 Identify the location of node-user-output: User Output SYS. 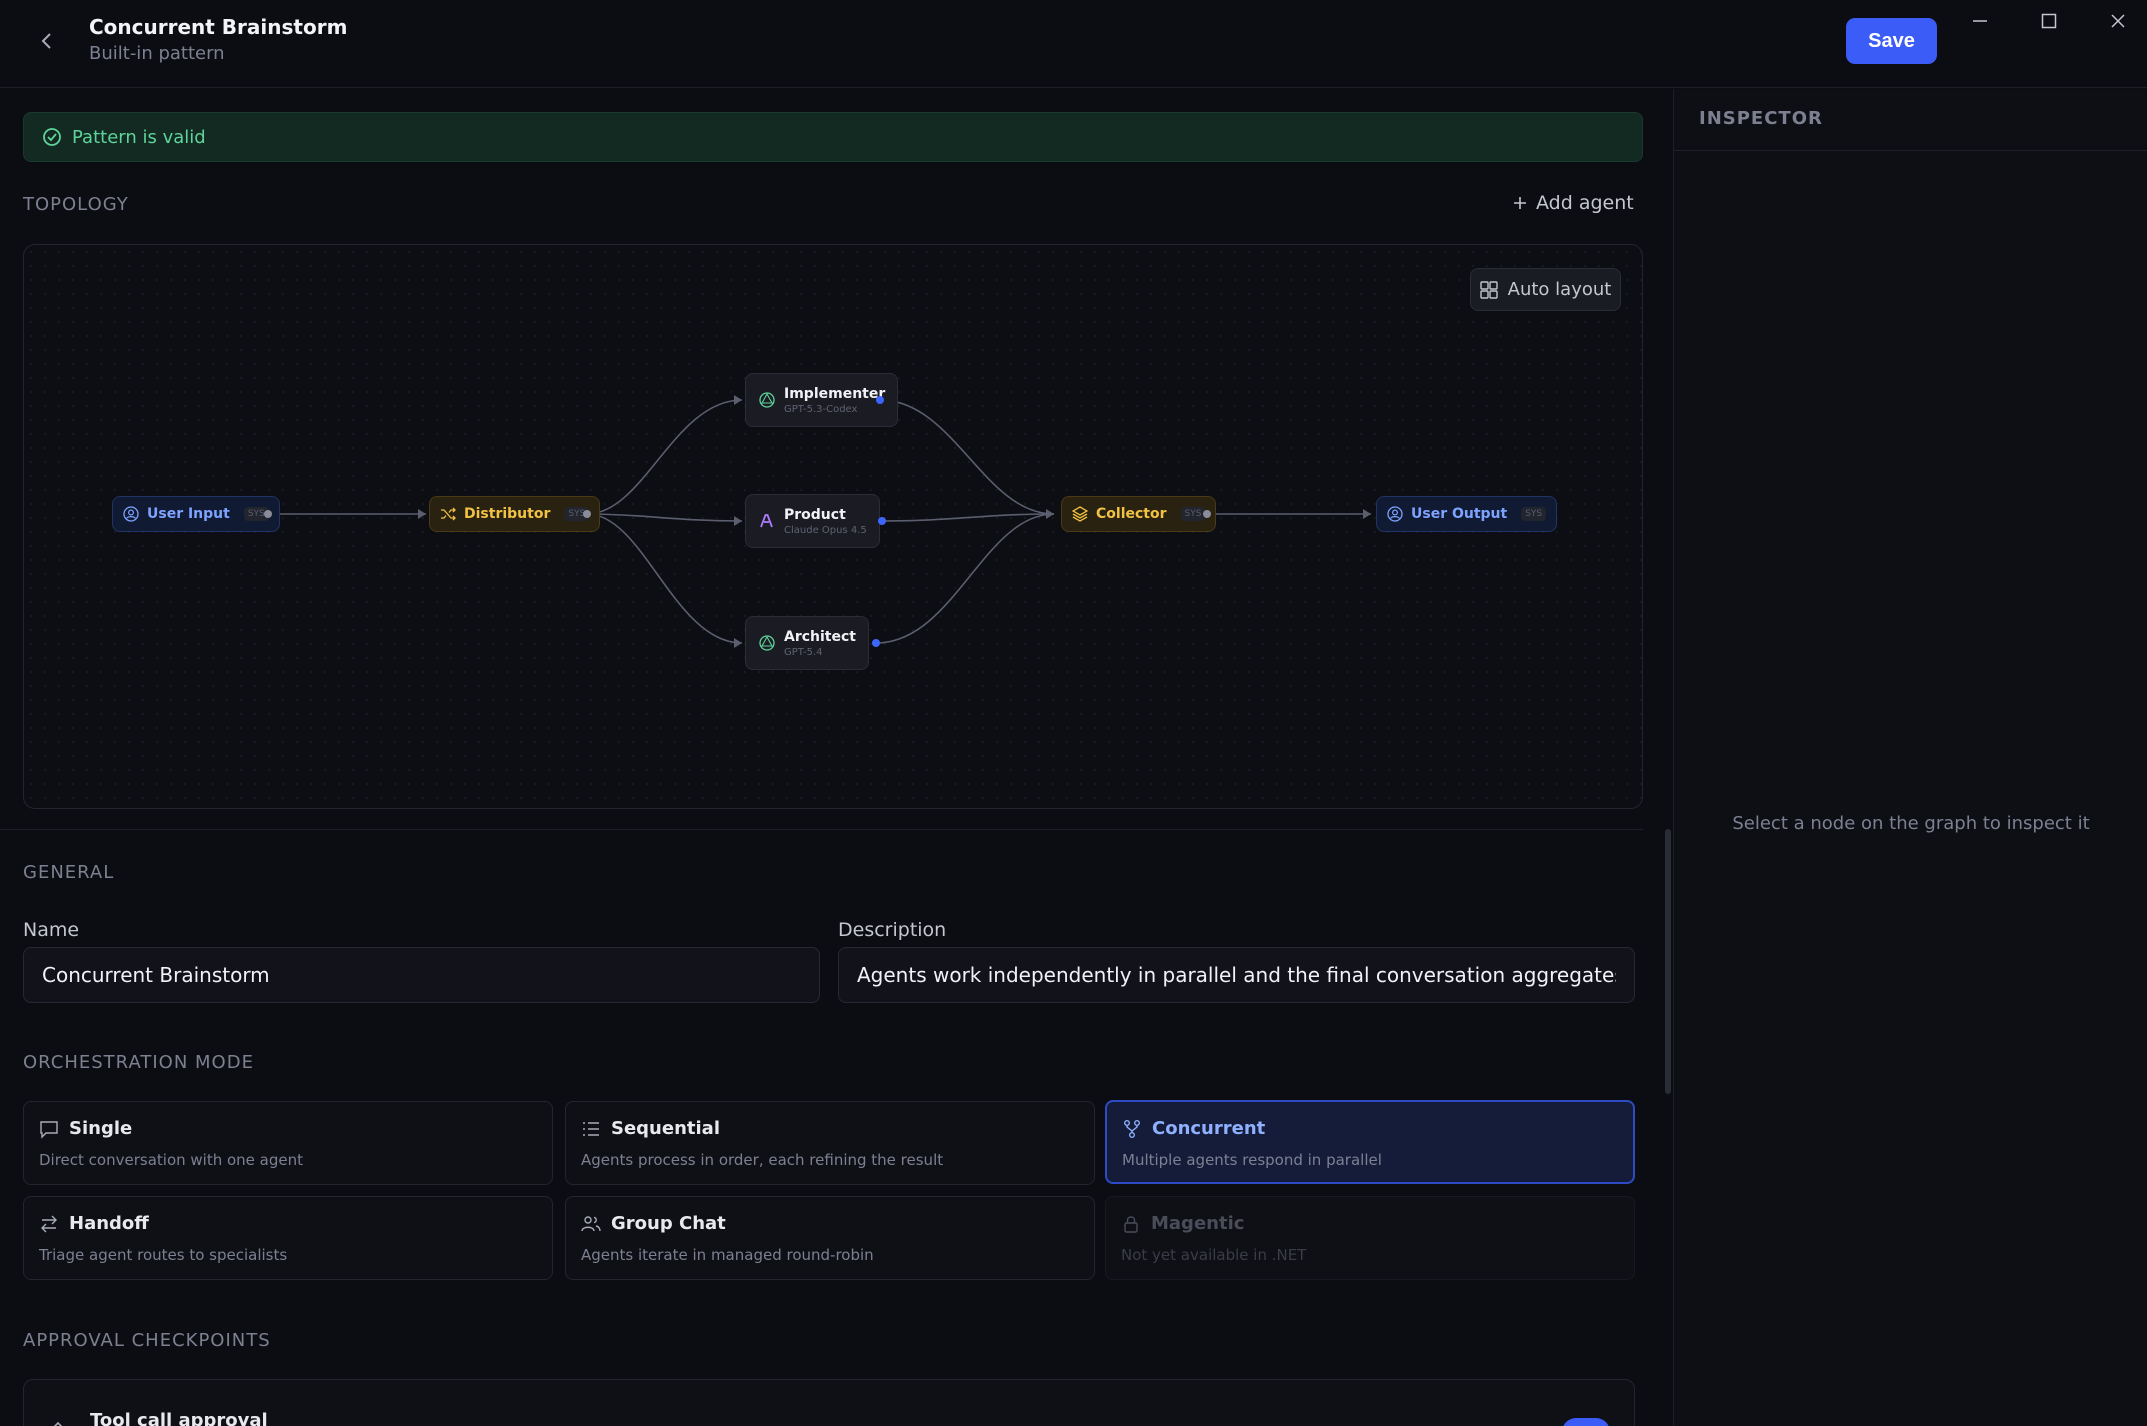
(1467, 514).